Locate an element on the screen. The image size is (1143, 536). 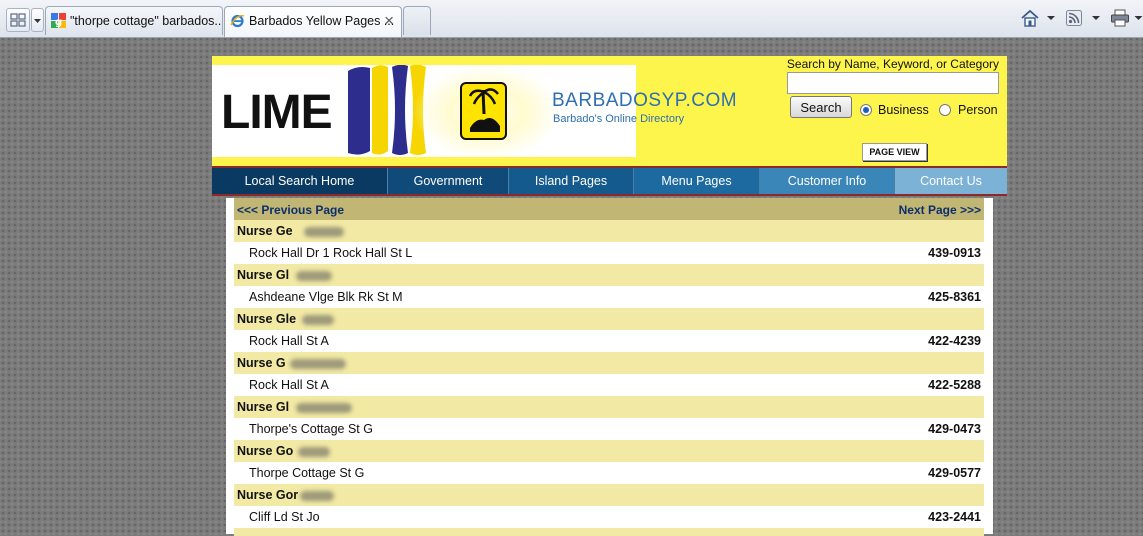
listing-address-row: Rock Hall Dr 1 Rock Hall St L 439-0913 is located at coordinates (609, 253).